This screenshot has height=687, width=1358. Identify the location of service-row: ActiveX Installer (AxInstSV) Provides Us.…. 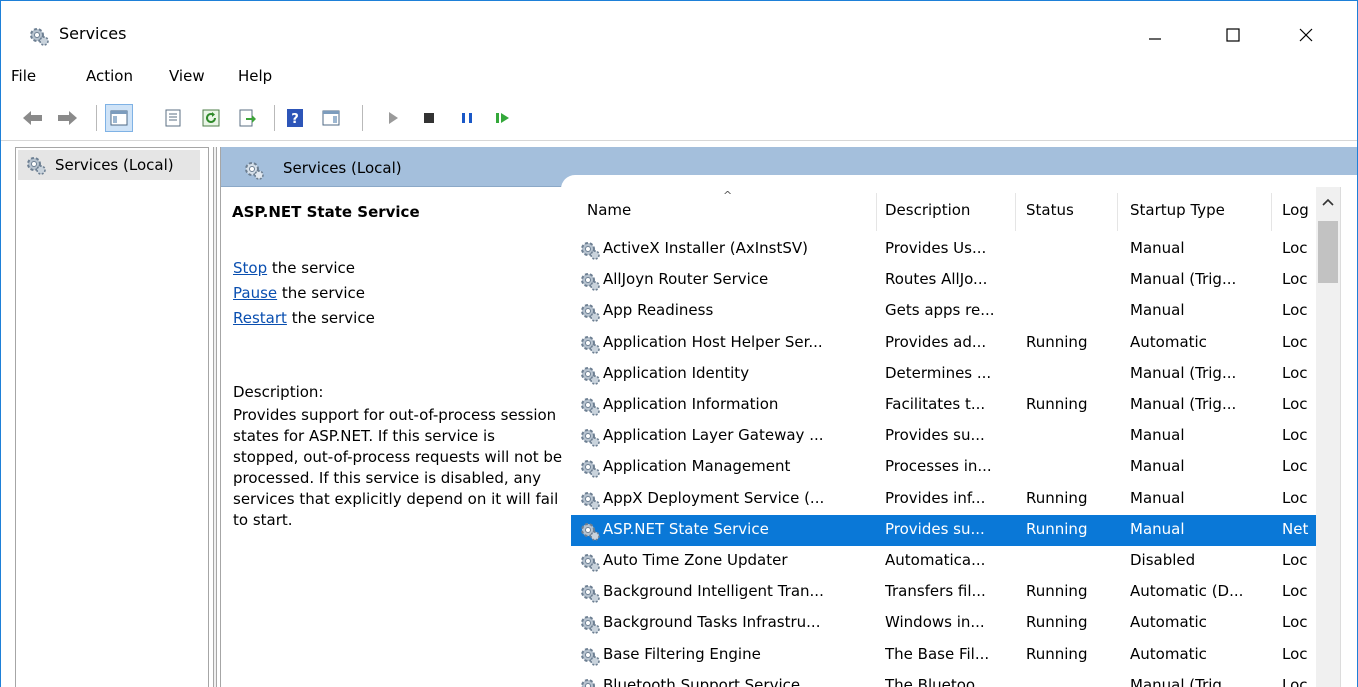
(943, 249).